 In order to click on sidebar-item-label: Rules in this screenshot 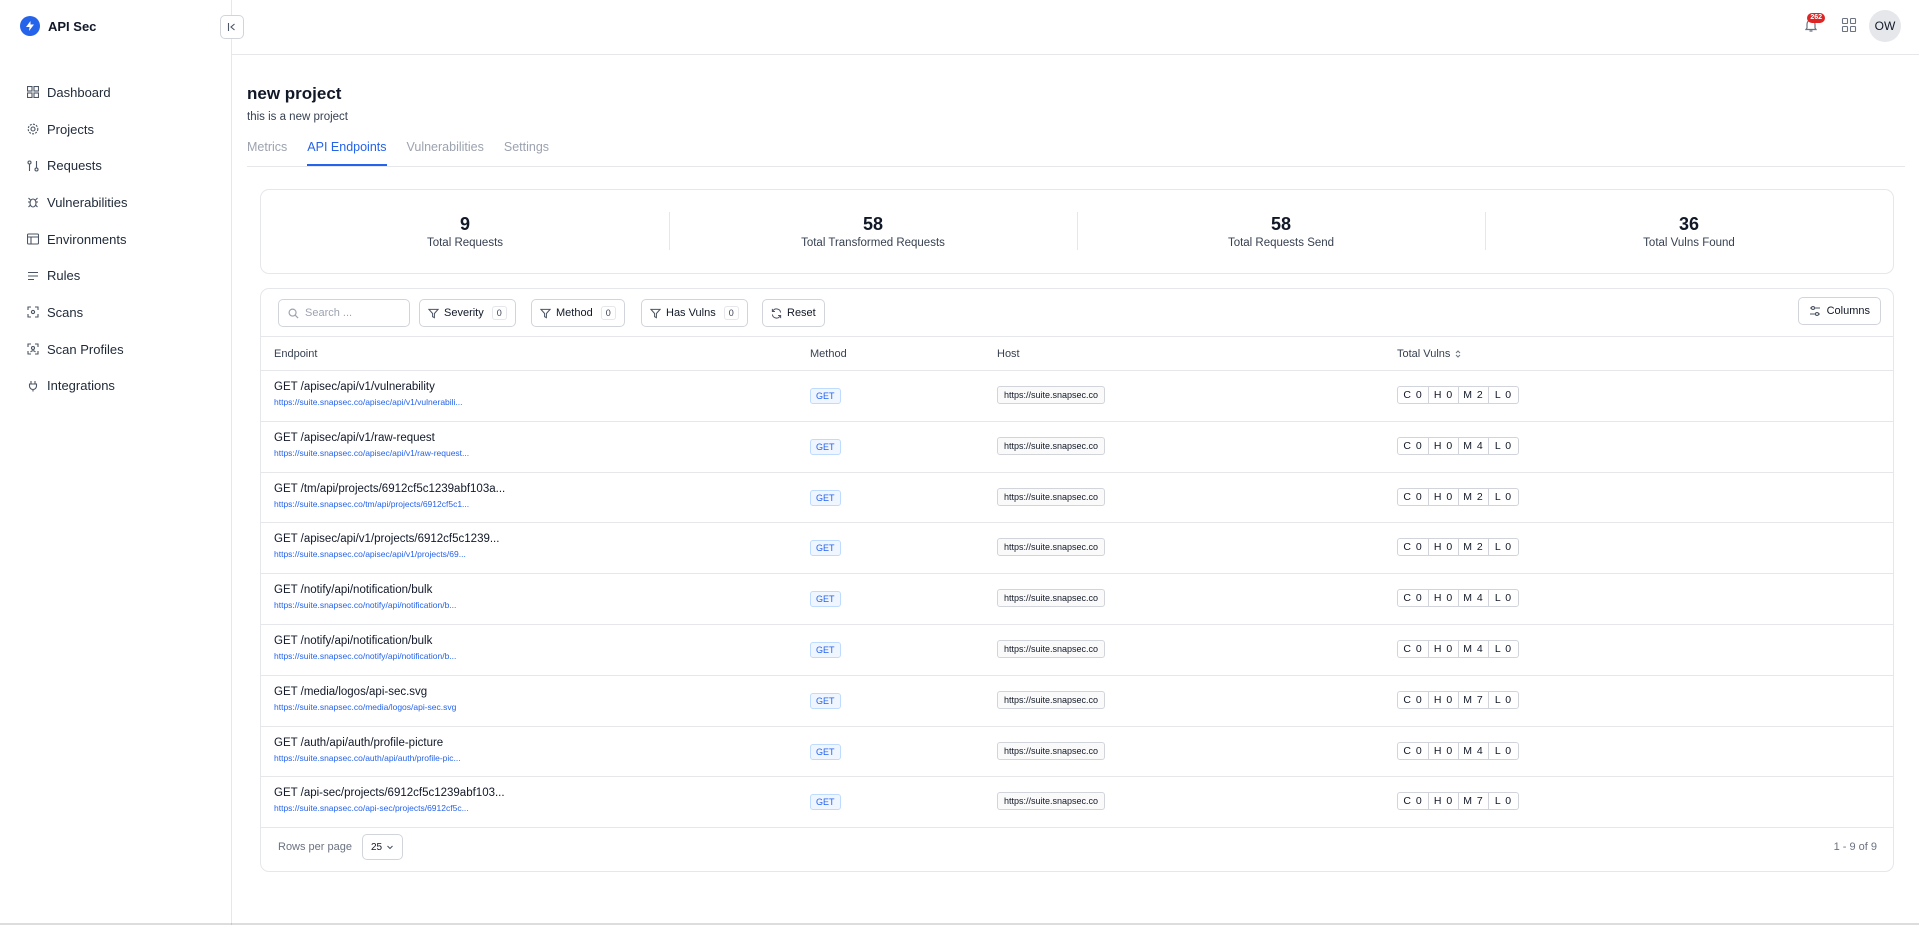, I will do `click(64, 276)`.